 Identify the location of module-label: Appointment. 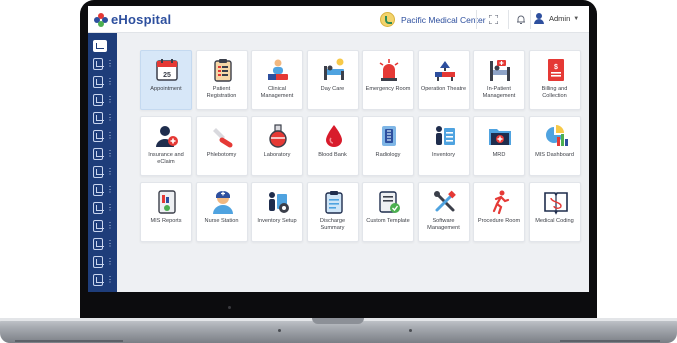
(166, 89).